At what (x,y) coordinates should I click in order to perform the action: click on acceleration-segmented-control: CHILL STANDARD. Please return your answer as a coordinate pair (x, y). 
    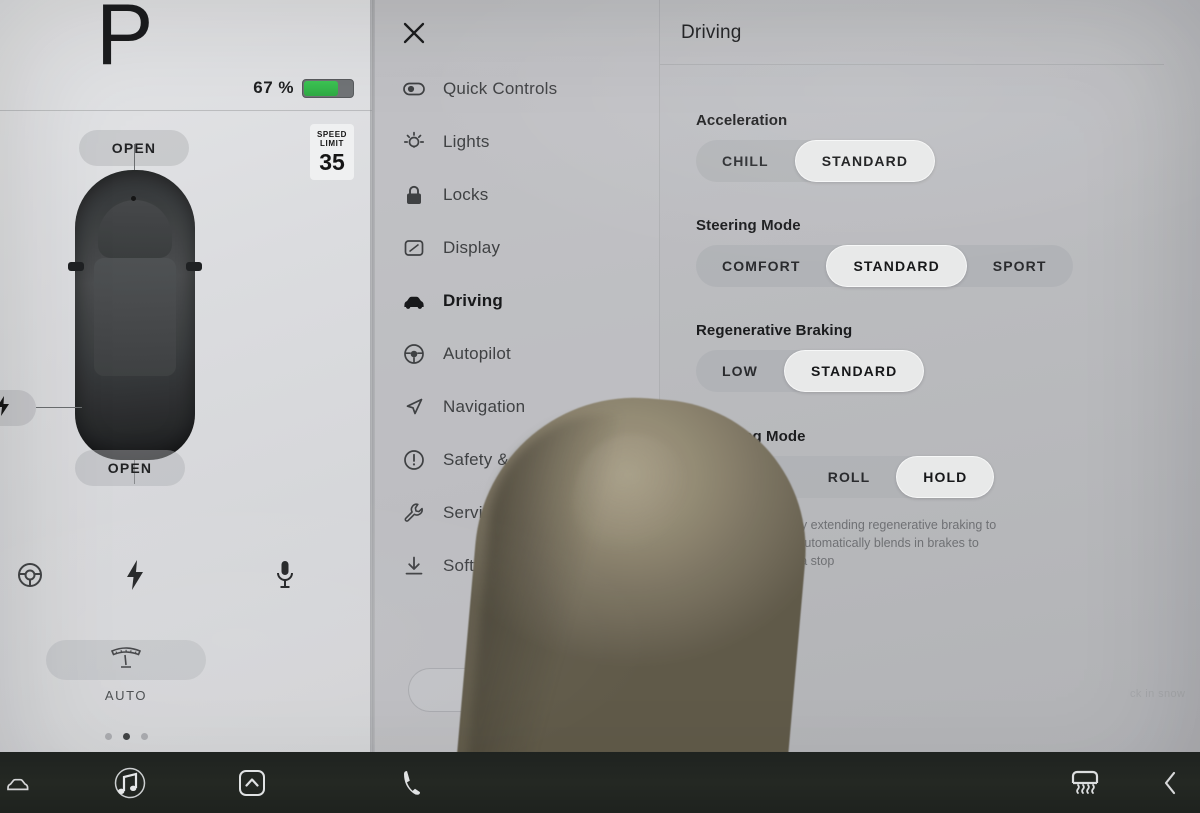
    Looking at the image, I should click on (816, 161).